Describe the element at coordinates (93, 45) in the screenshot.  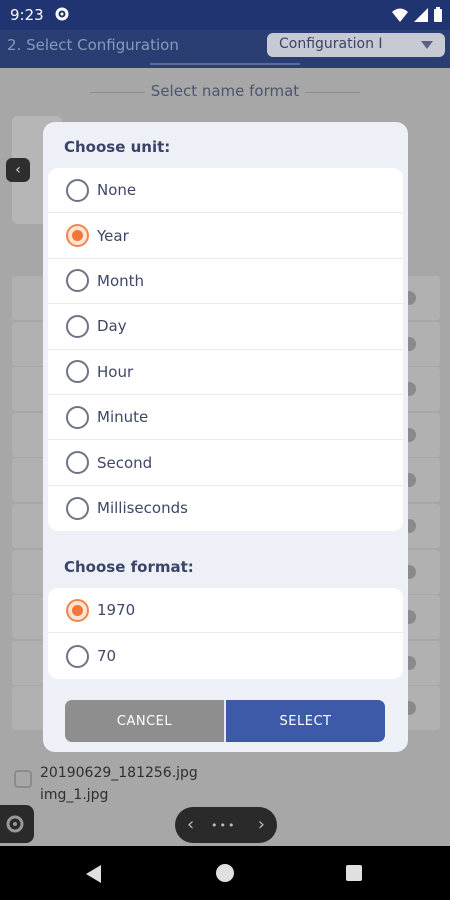
I see `page-title: 2. Select Configuration` at that location.